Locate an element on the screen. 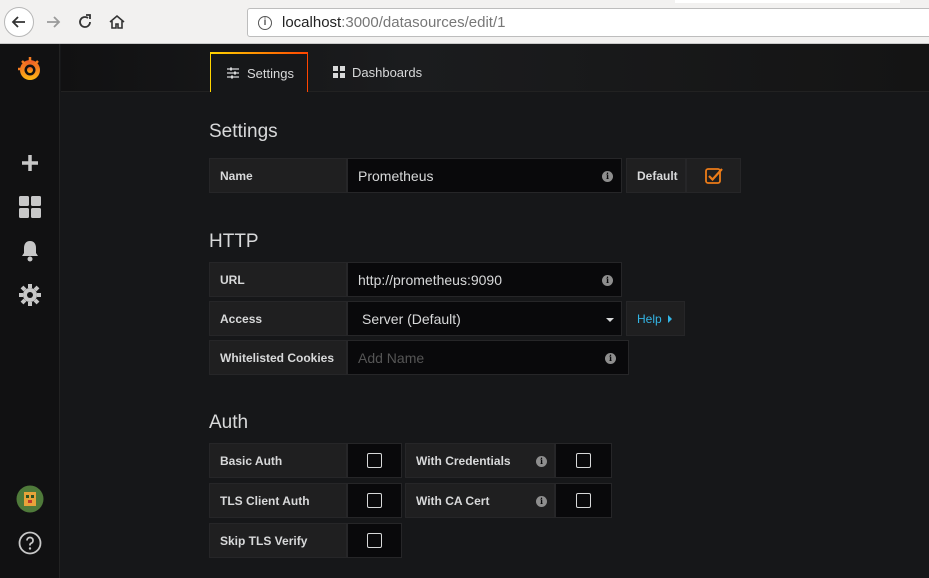 Image resolution: width=929 pixels, height=578 pixels. skip-tls-verify-label: Skip TLS Verify is located at coordinates (278, 540).